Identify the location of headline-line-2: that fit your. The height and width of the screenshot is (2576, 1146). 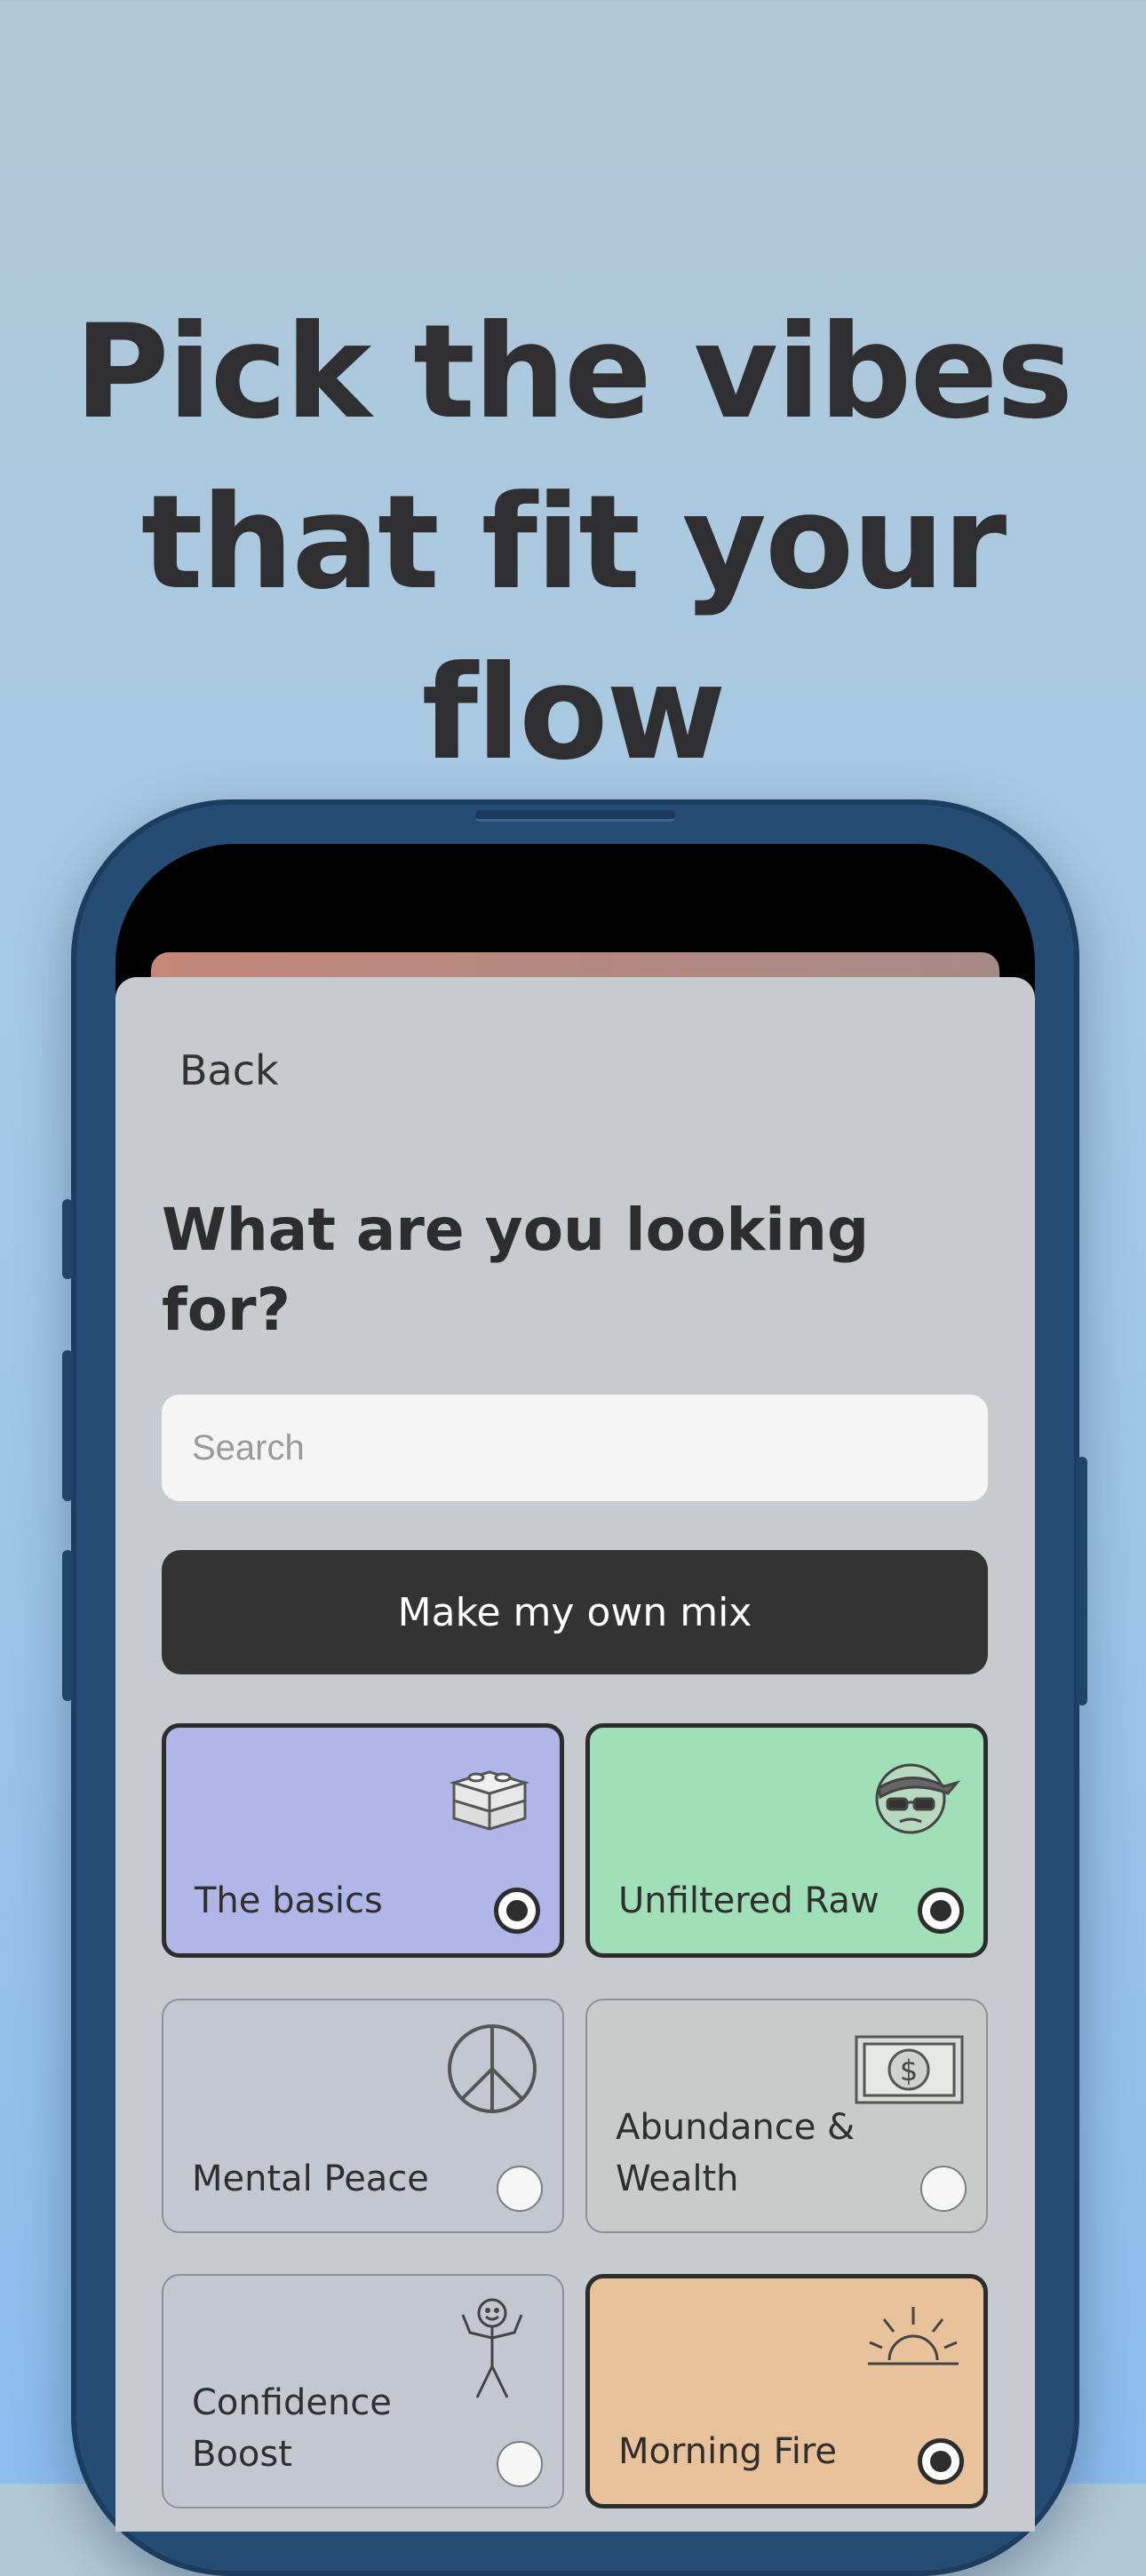
(573, 542).